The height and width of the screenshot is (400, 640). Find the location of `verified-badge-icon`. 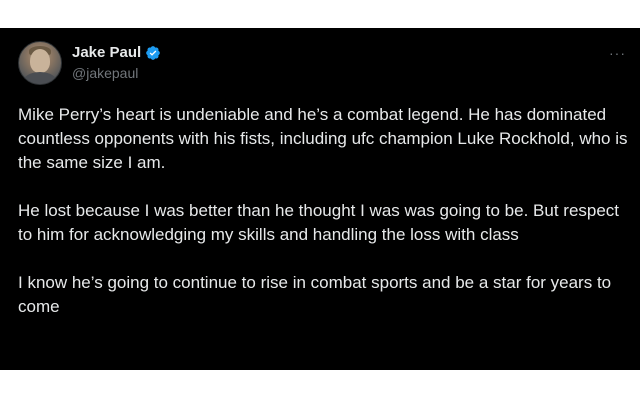

verified-badge-icon is located at coordinates (153, 53).